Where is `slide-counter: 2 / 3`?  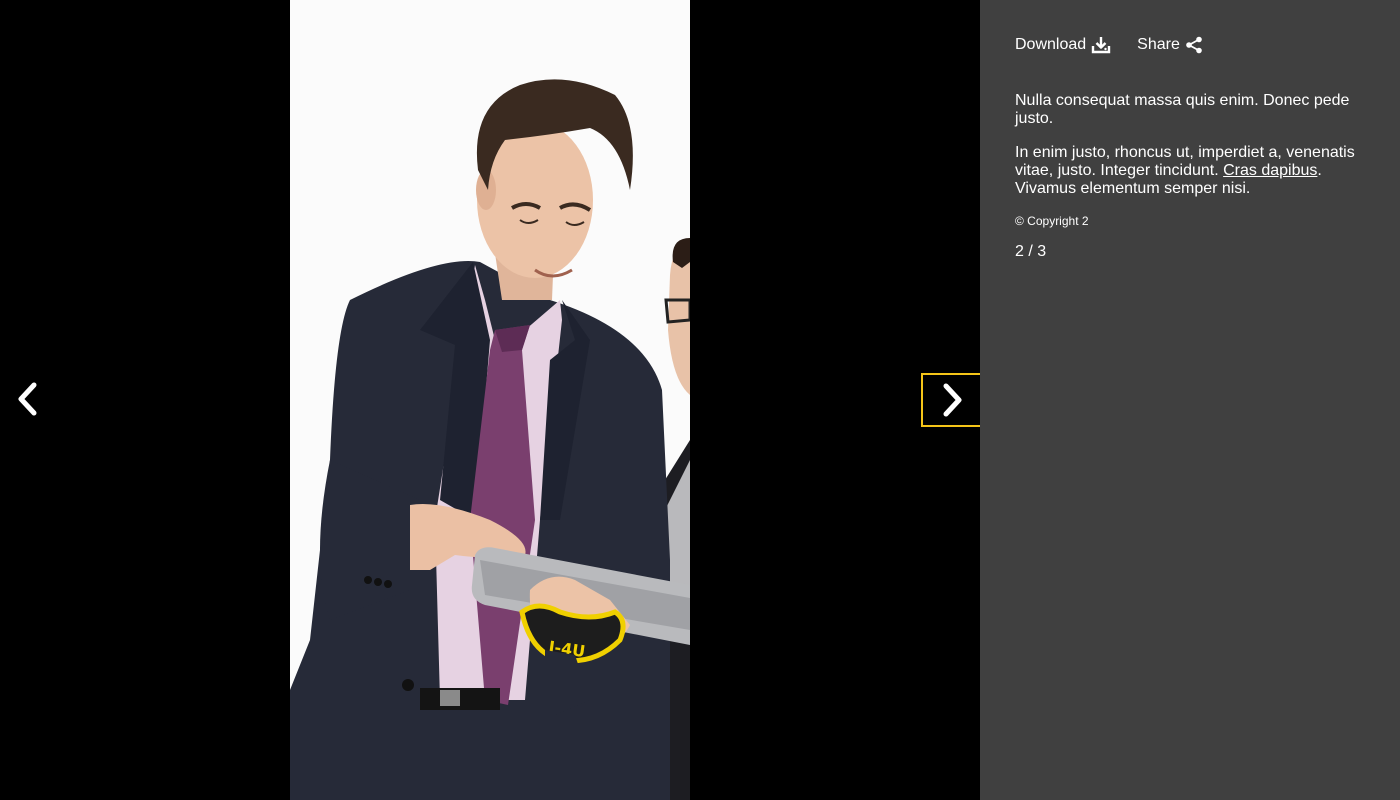
slide-counter: 2 / 3 is located at coordinates (1031, 251).